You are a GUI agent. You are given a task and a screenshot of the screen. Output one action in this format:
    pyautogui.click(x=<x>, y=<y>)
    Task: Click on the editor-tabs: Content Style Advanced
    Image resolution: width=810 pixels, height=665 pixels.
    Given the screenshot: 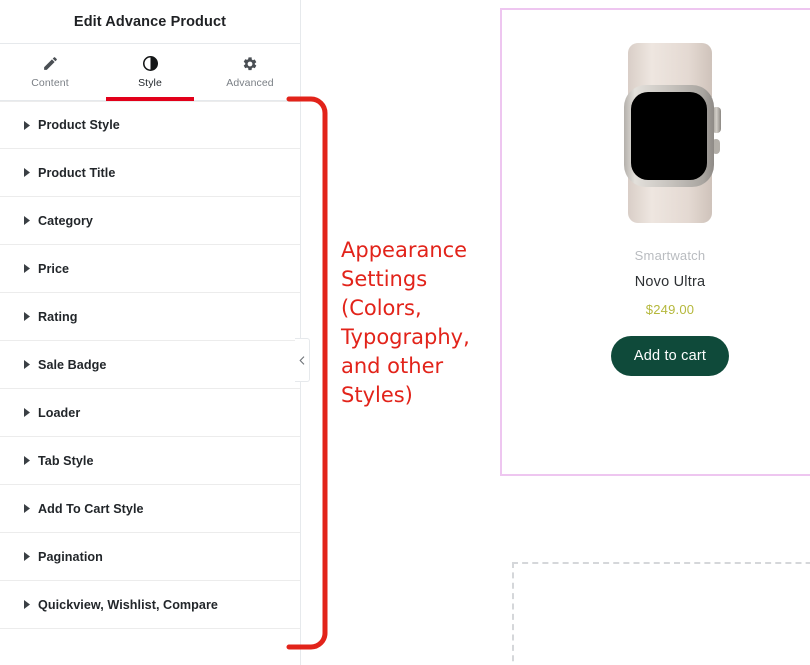 What is the action you would take?
    pyautogui.click(x=150, y=72)
    